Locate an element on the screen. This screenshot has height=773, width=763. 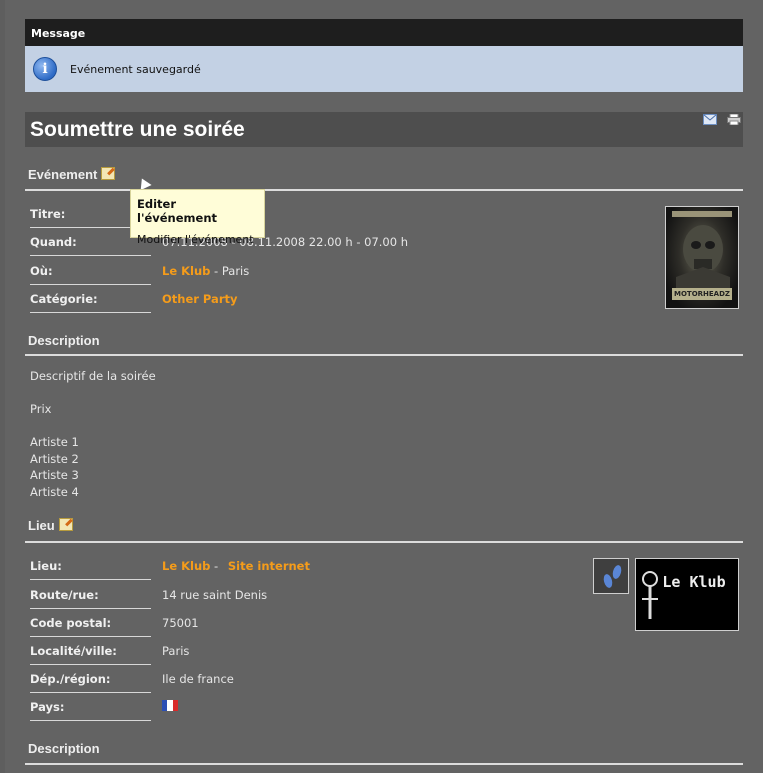
quand-label: Quand: is located at coordinates (90, 245).